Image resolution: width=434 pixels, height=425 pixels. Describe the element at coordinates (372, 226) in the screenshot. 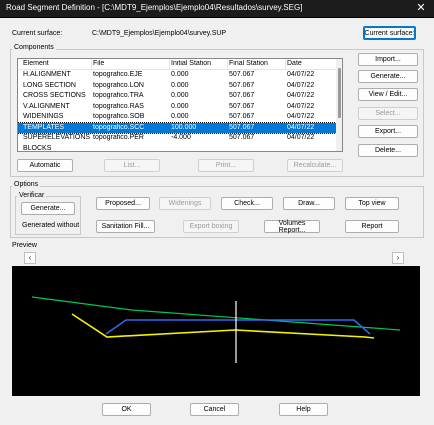

I see `report-button: Report` at that location.